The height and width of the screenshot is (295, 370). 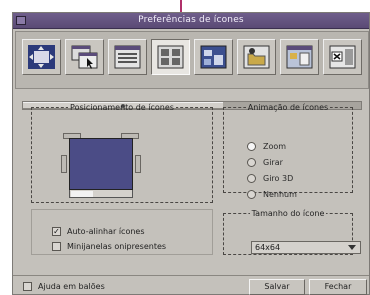 What do you see at coordinates (191, 285) in the screenshot?
I see `dialog-footer: Ajuda em balões Salvar Fechar` at bounding box center [191, 285].